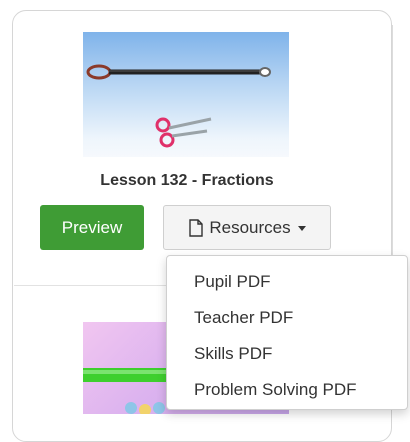  I want to click on lesson-thumbnail, so click(186, 94).